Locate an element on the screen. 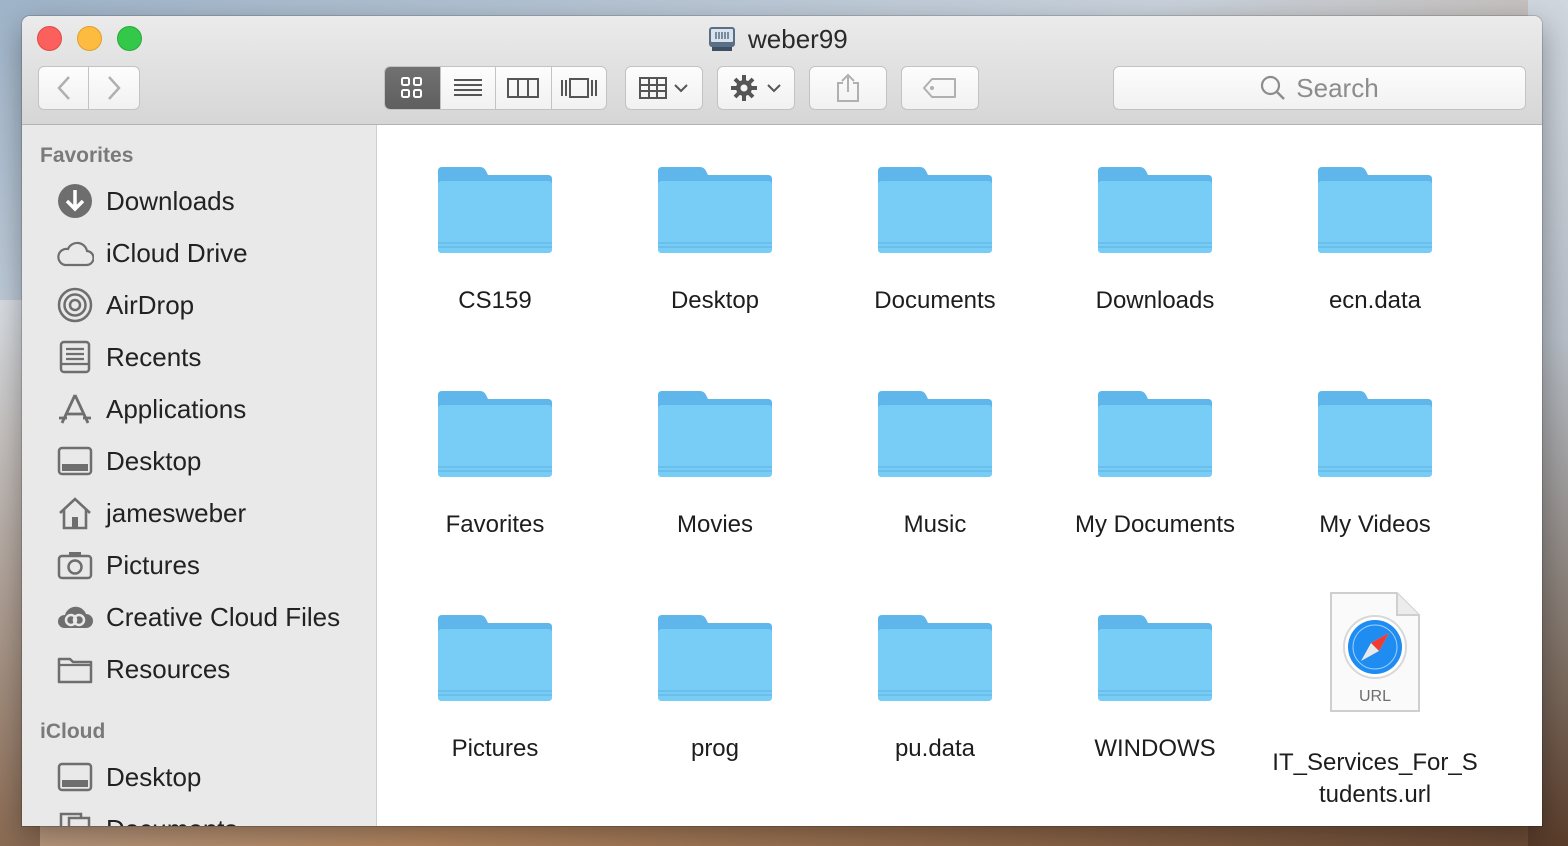 This screenshot has width=1568, height=846. sidebar-item-recents: Recents is located at coordinates (213, 357).